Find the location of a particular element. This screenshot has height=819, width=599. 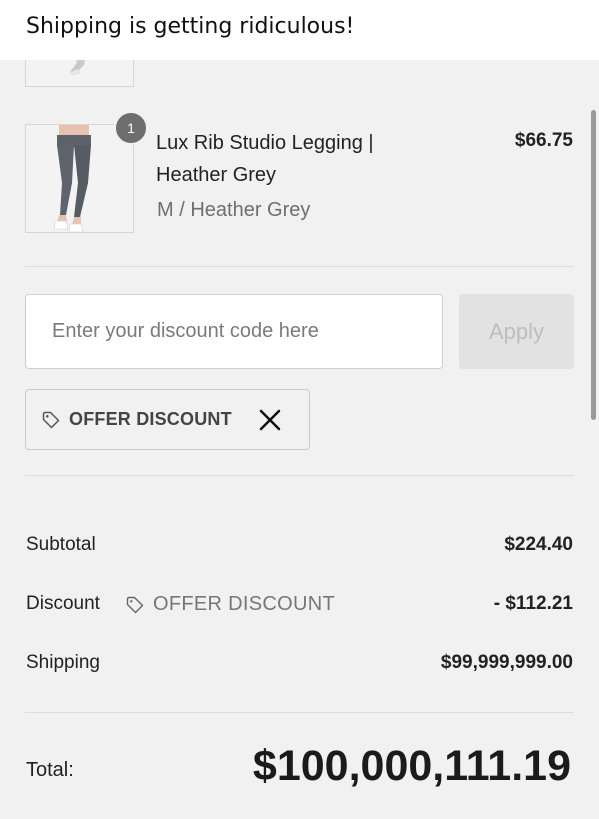

product-price: $66.75 is located at coordinates (543, 140).